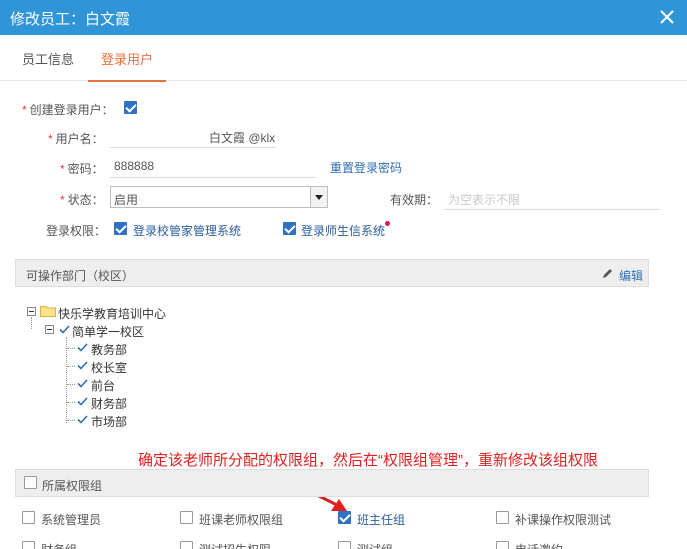 This screenshot has width=687, height=549. What do you see at coordinates (109, 349) in the screenshot?
I see `tree-dept-item: 教务部` at bounding box center [109, 349].